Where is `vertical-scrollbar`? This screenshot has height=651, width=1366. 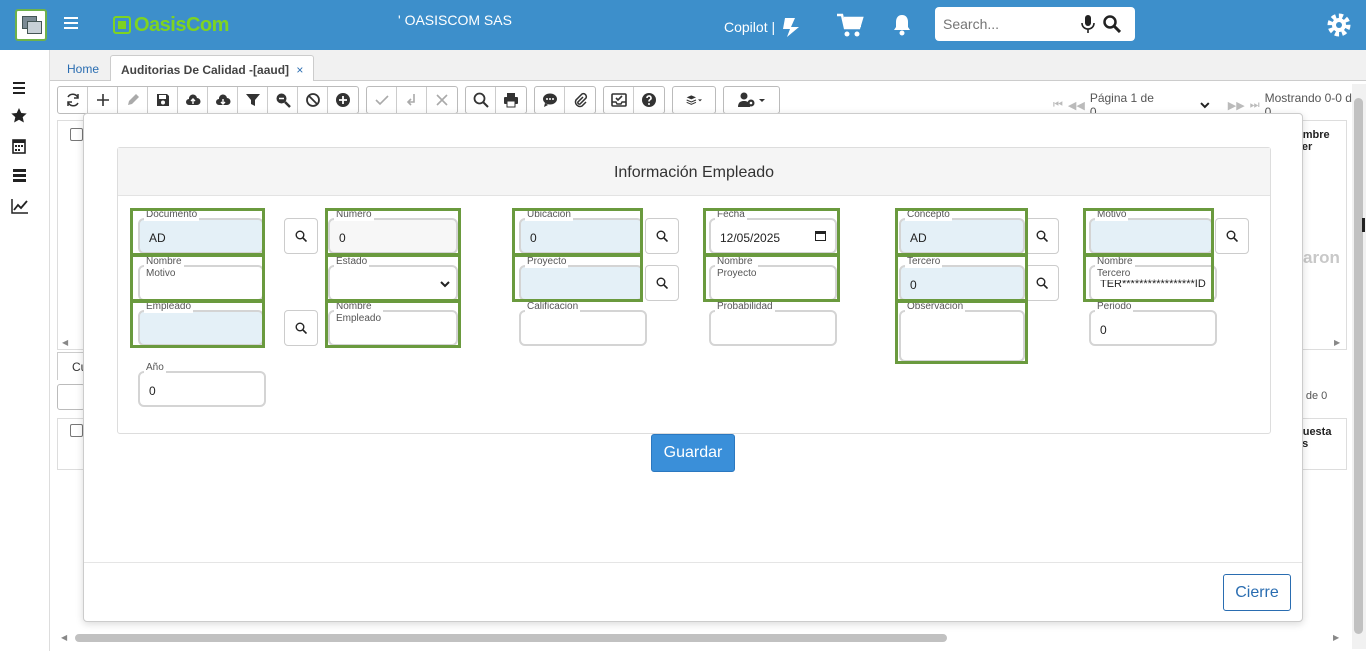 vertical-scrollbar is located at coordinates (1359, 366).